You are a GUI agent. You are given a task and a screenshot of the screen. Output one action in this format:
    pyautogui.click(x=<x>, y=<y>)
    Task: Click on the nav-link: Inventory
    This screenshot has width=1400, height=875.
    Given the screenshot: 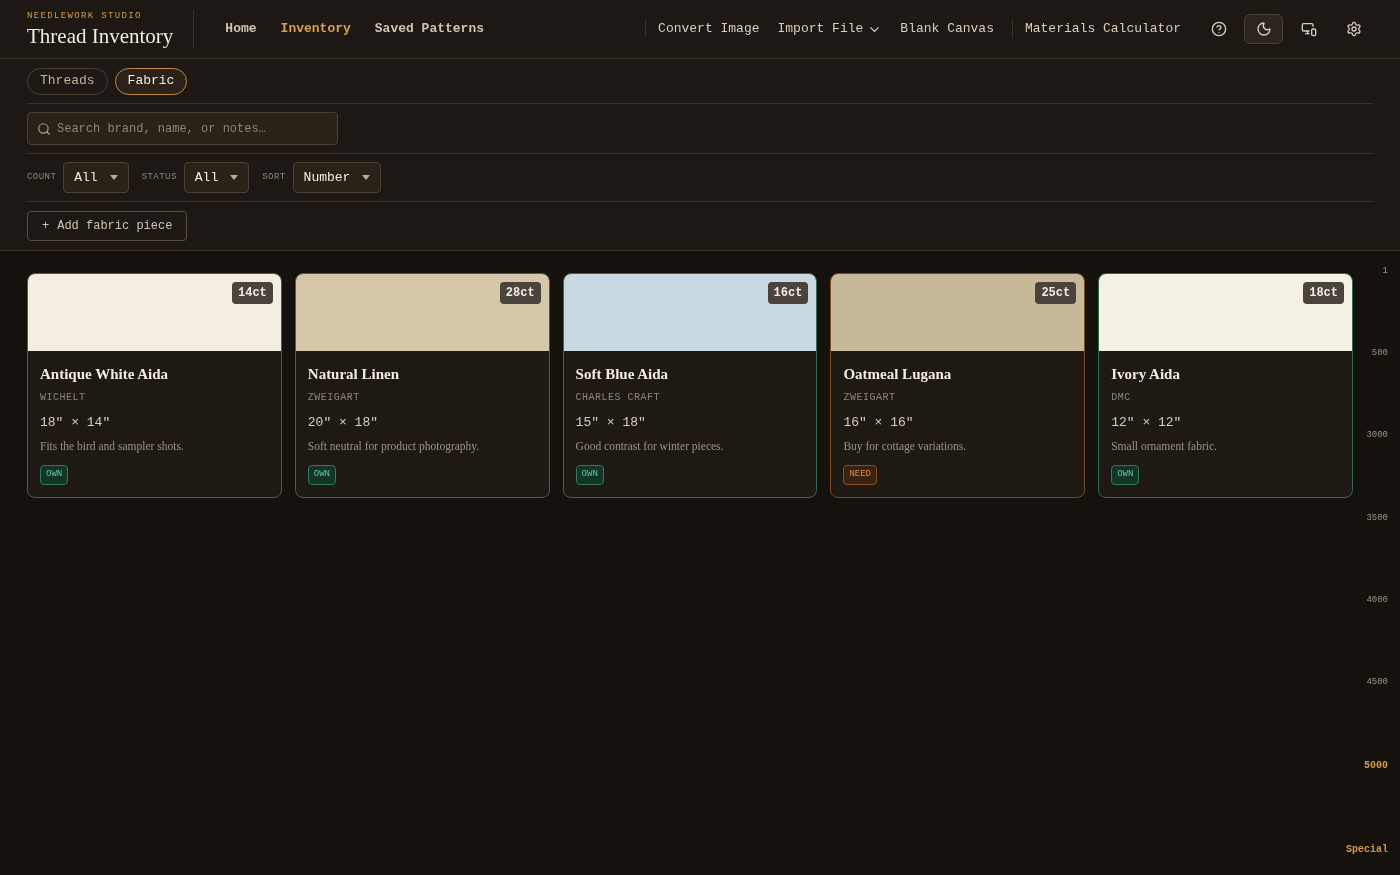 What is the action you would take?
    pyautogui.click(x=315, y=29)
    